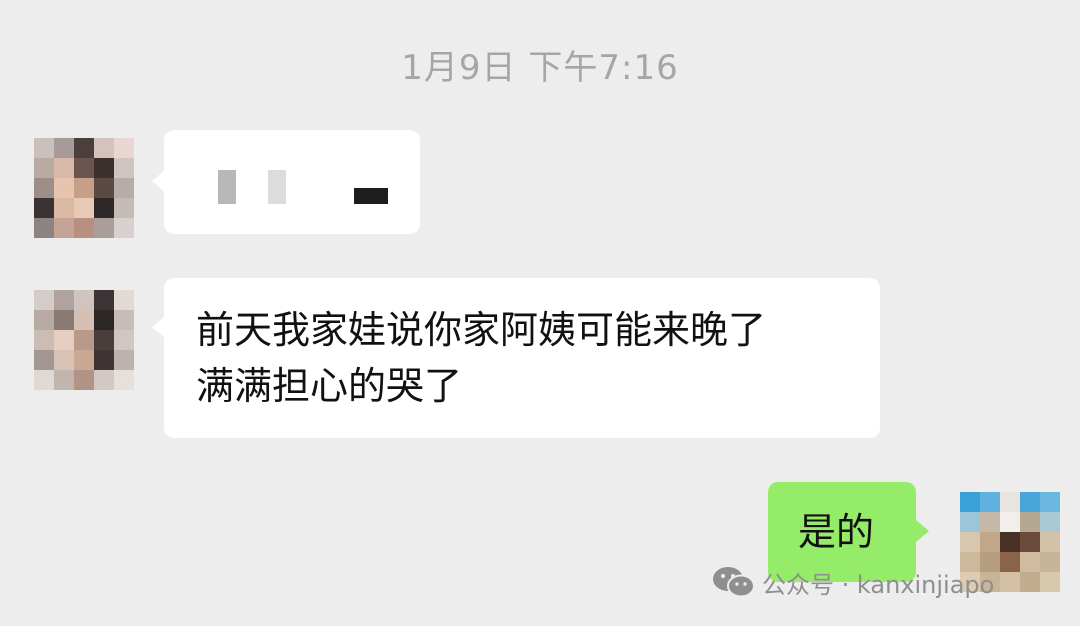 The height and width of the screenshot is (626, 1080). What do you see at coordinates (329, 386) in the screenshot?
I see `message-line: 满满担心的哭了` at bounding box center [329, 386].